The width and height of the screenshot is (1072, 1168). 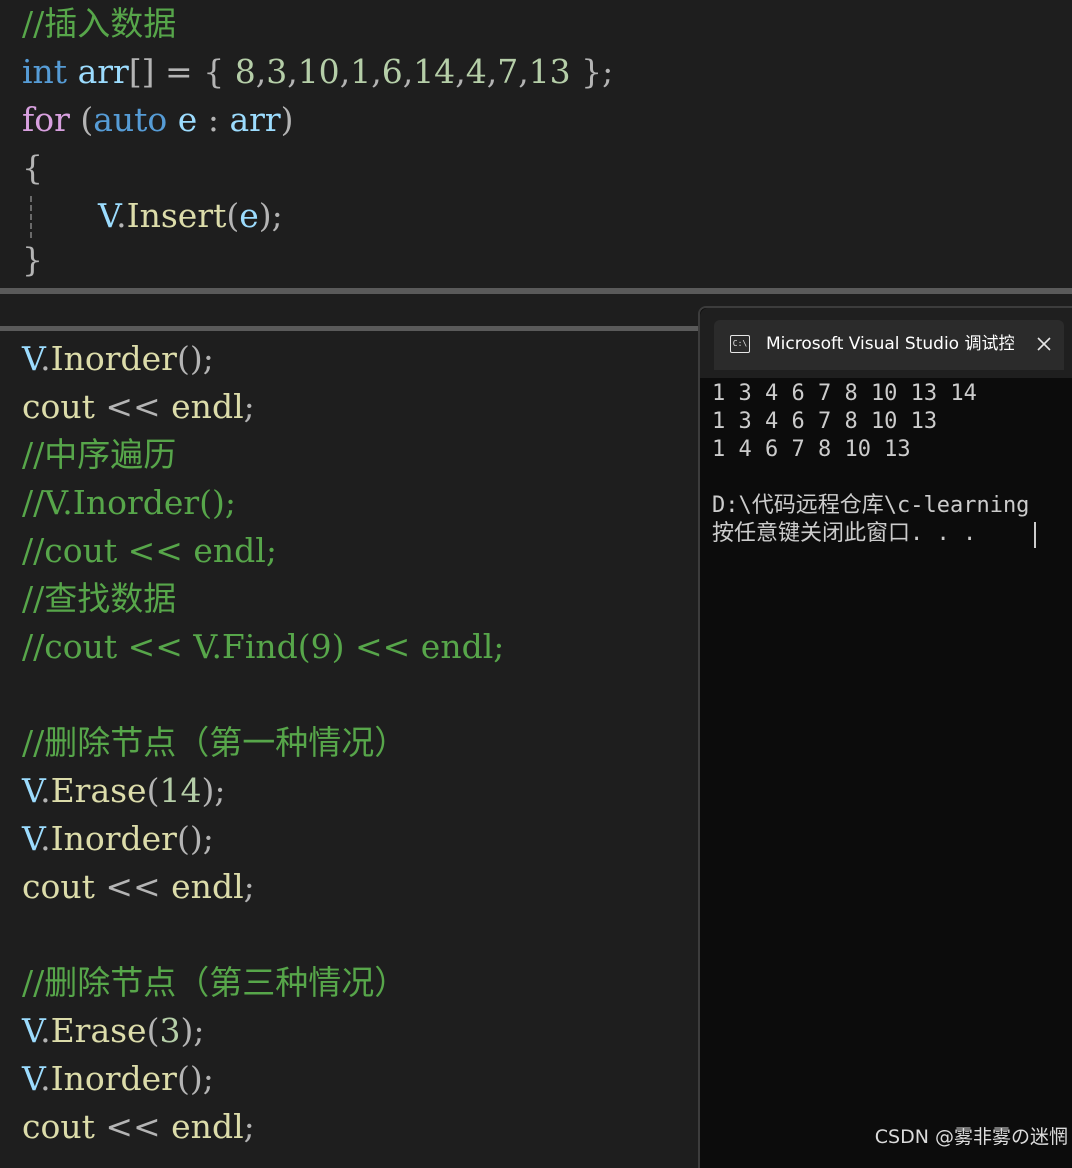 What do you see at coordinates (45, 71) in the screenshot?
I see `int-keyword: int` at bounding box center [45, 71].